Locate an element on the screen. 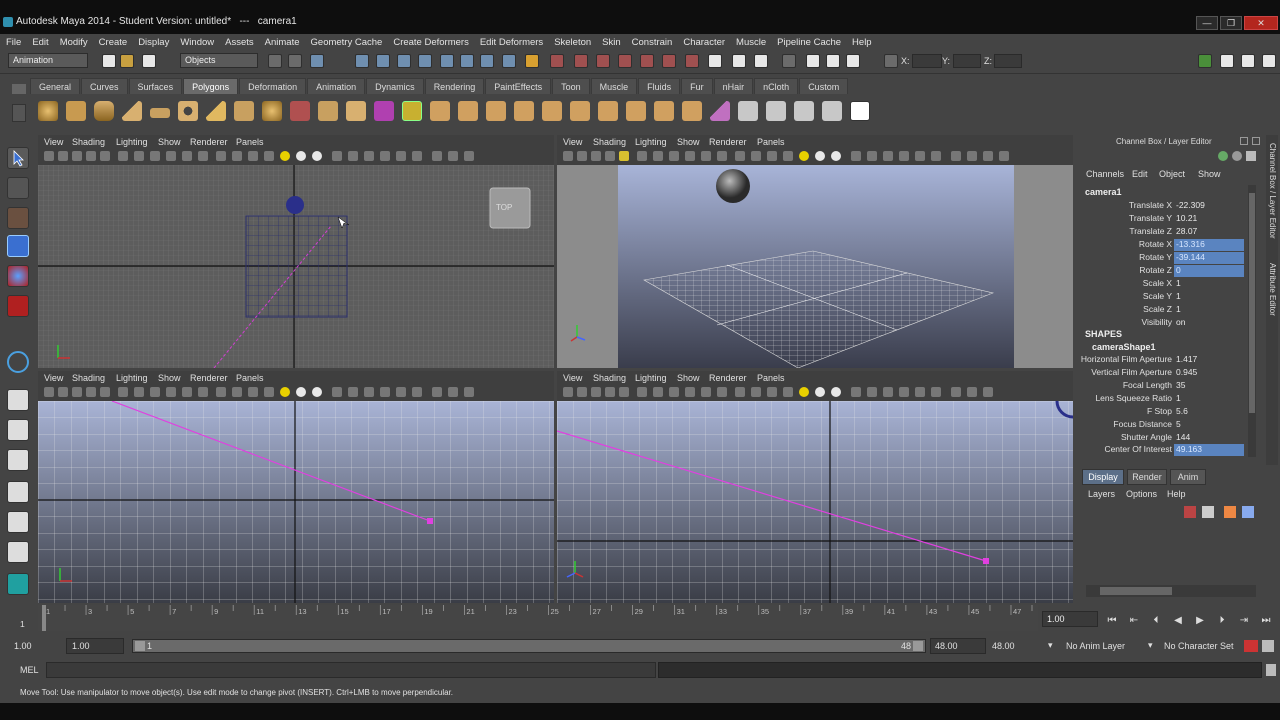  play-backward-icon: ◀ is located at coordinates (1178, 620).